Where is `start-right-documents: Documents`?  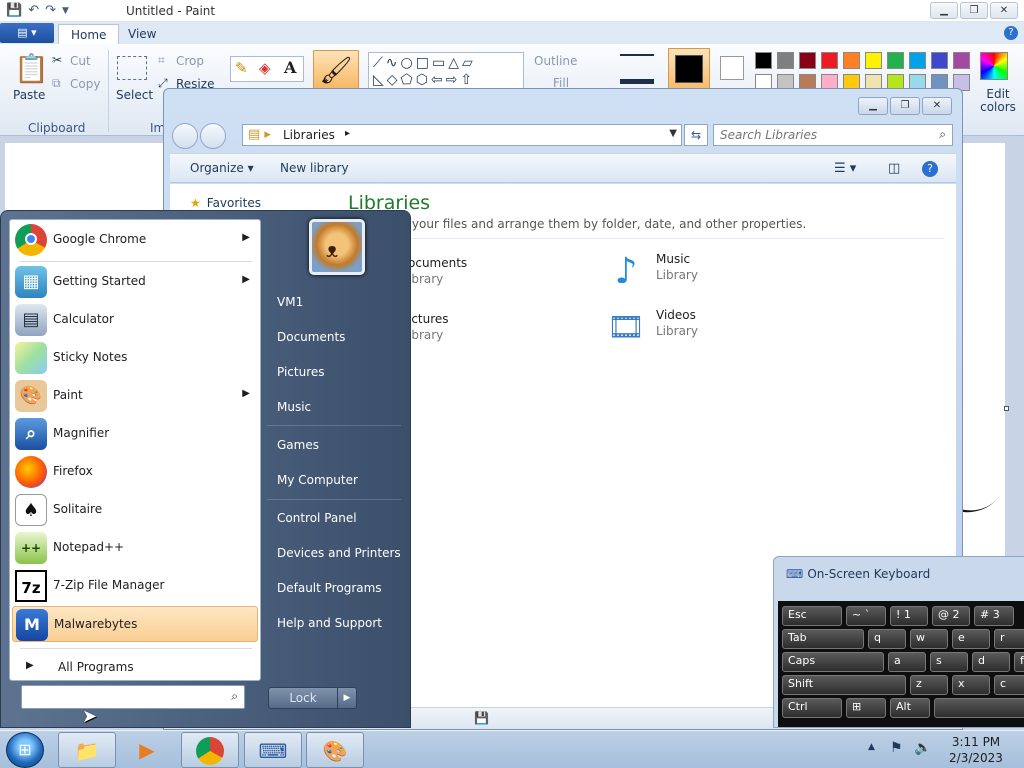 start-right-documents: Documents is located at coordinates (336, 337).